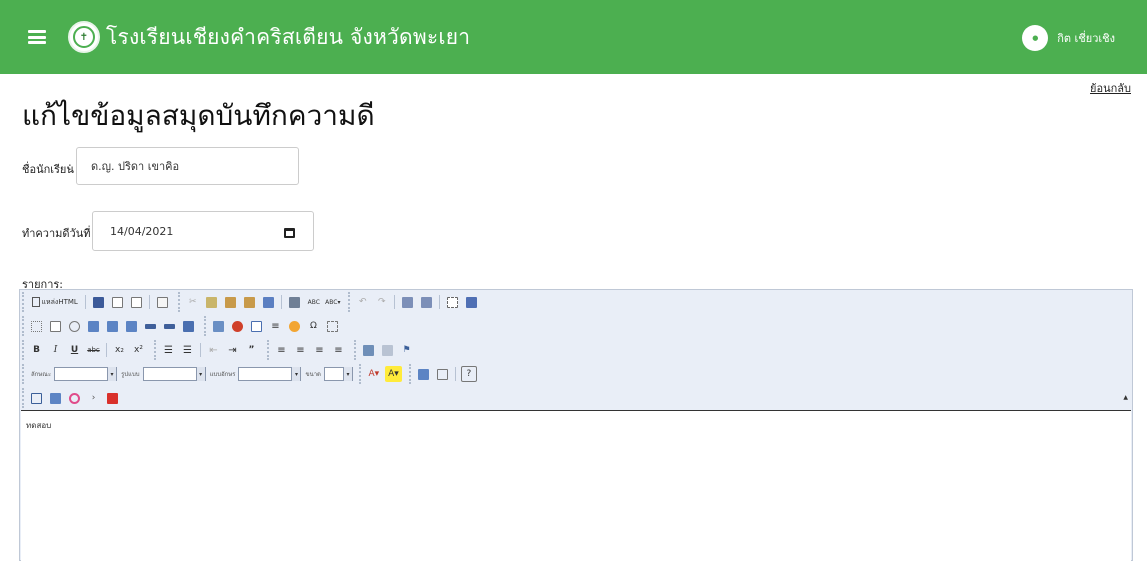 The height and width of the screenshot is (562, 1147). Describe the element at coordinates (1125, 397) in the screenshot. I see `collapse-toolbar-icon: ▲` at that location.